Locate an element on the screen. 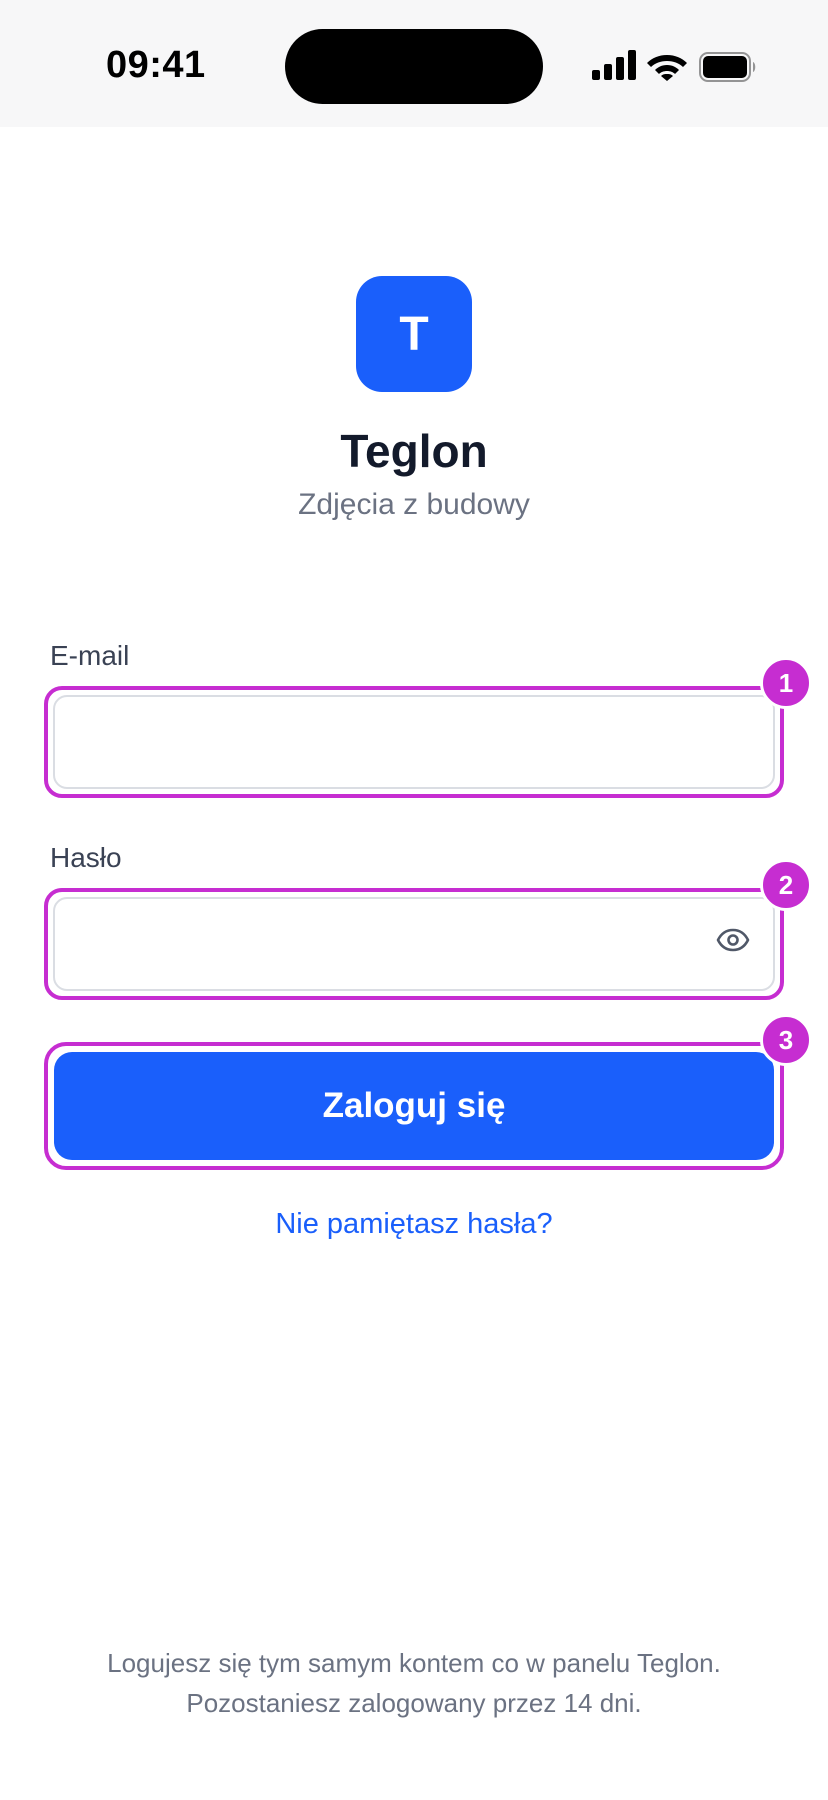 The image size is (828, 1800). annotation-badge-2: 2 is located at coordinates (786, 885).